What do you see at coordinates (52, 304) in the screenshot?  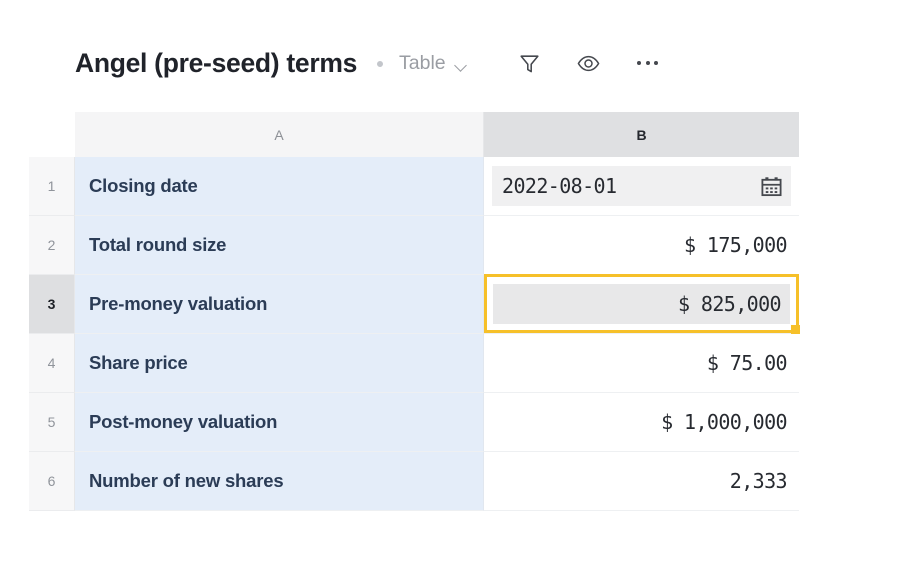 I see `row-number: 3` at bounding box center [52, 304].